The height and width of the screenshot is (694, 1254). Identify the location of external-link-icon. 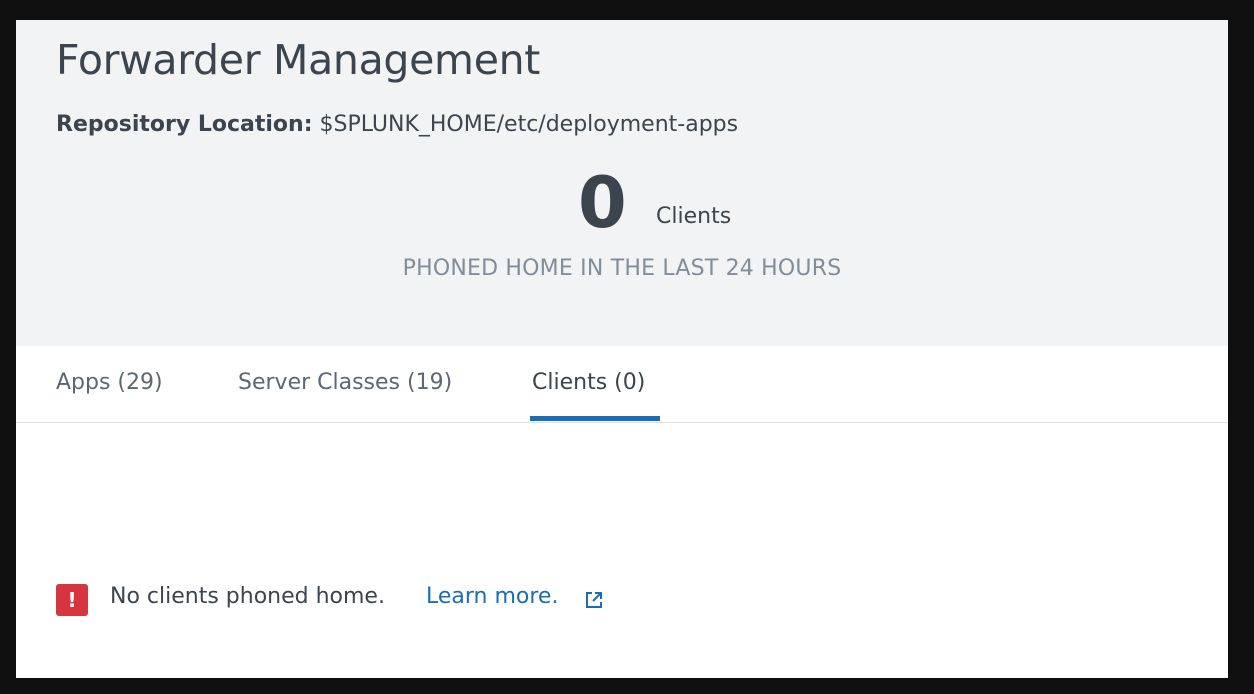
(594, 600).